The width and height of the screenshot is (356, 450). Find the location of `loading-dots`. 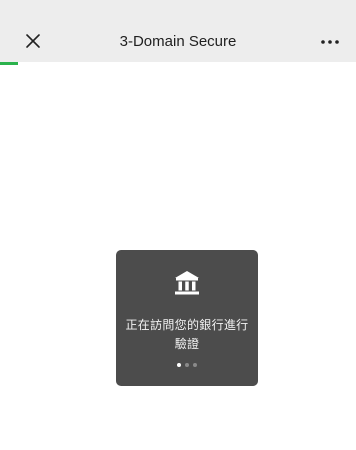

loading-dots is located at coordinates (187, 366).